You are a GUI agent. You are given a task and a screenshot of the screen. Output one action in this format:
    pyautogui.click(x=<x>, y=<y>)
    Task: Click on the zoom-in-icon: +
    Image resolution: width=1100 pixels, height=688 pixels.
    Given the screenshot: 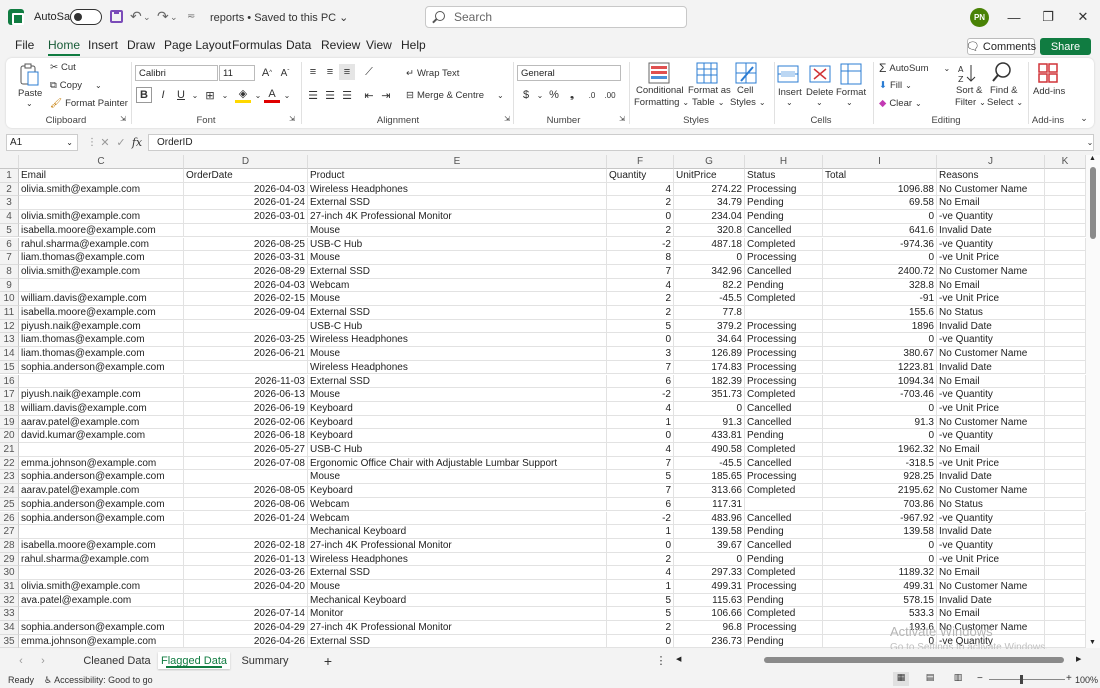 What is the action you would take?
    pyautogui.click(x=1069, y=678)
    